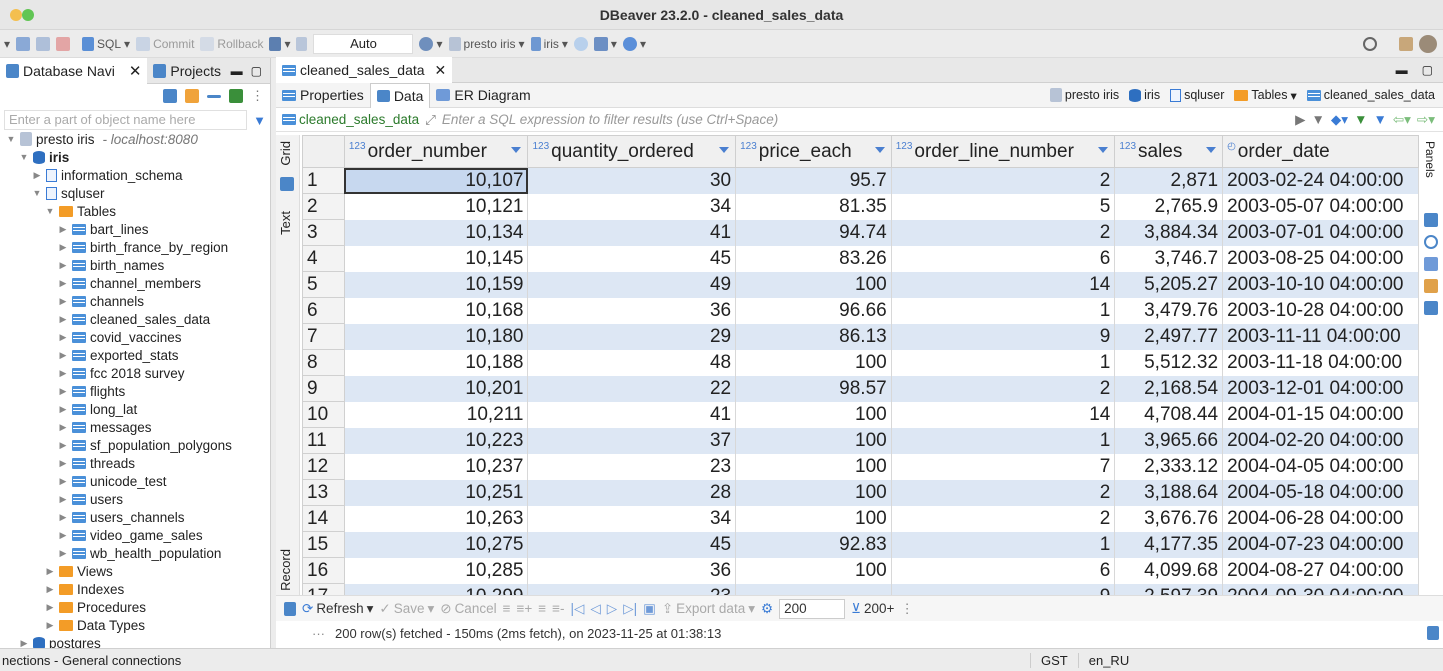 The height and width of the screenshot is (671, 1443). What do you see at coordinates (872, 609) in the screenshot?
I see `fetch-more-button: ⊻ 200+` at bounding box center [872, 609].